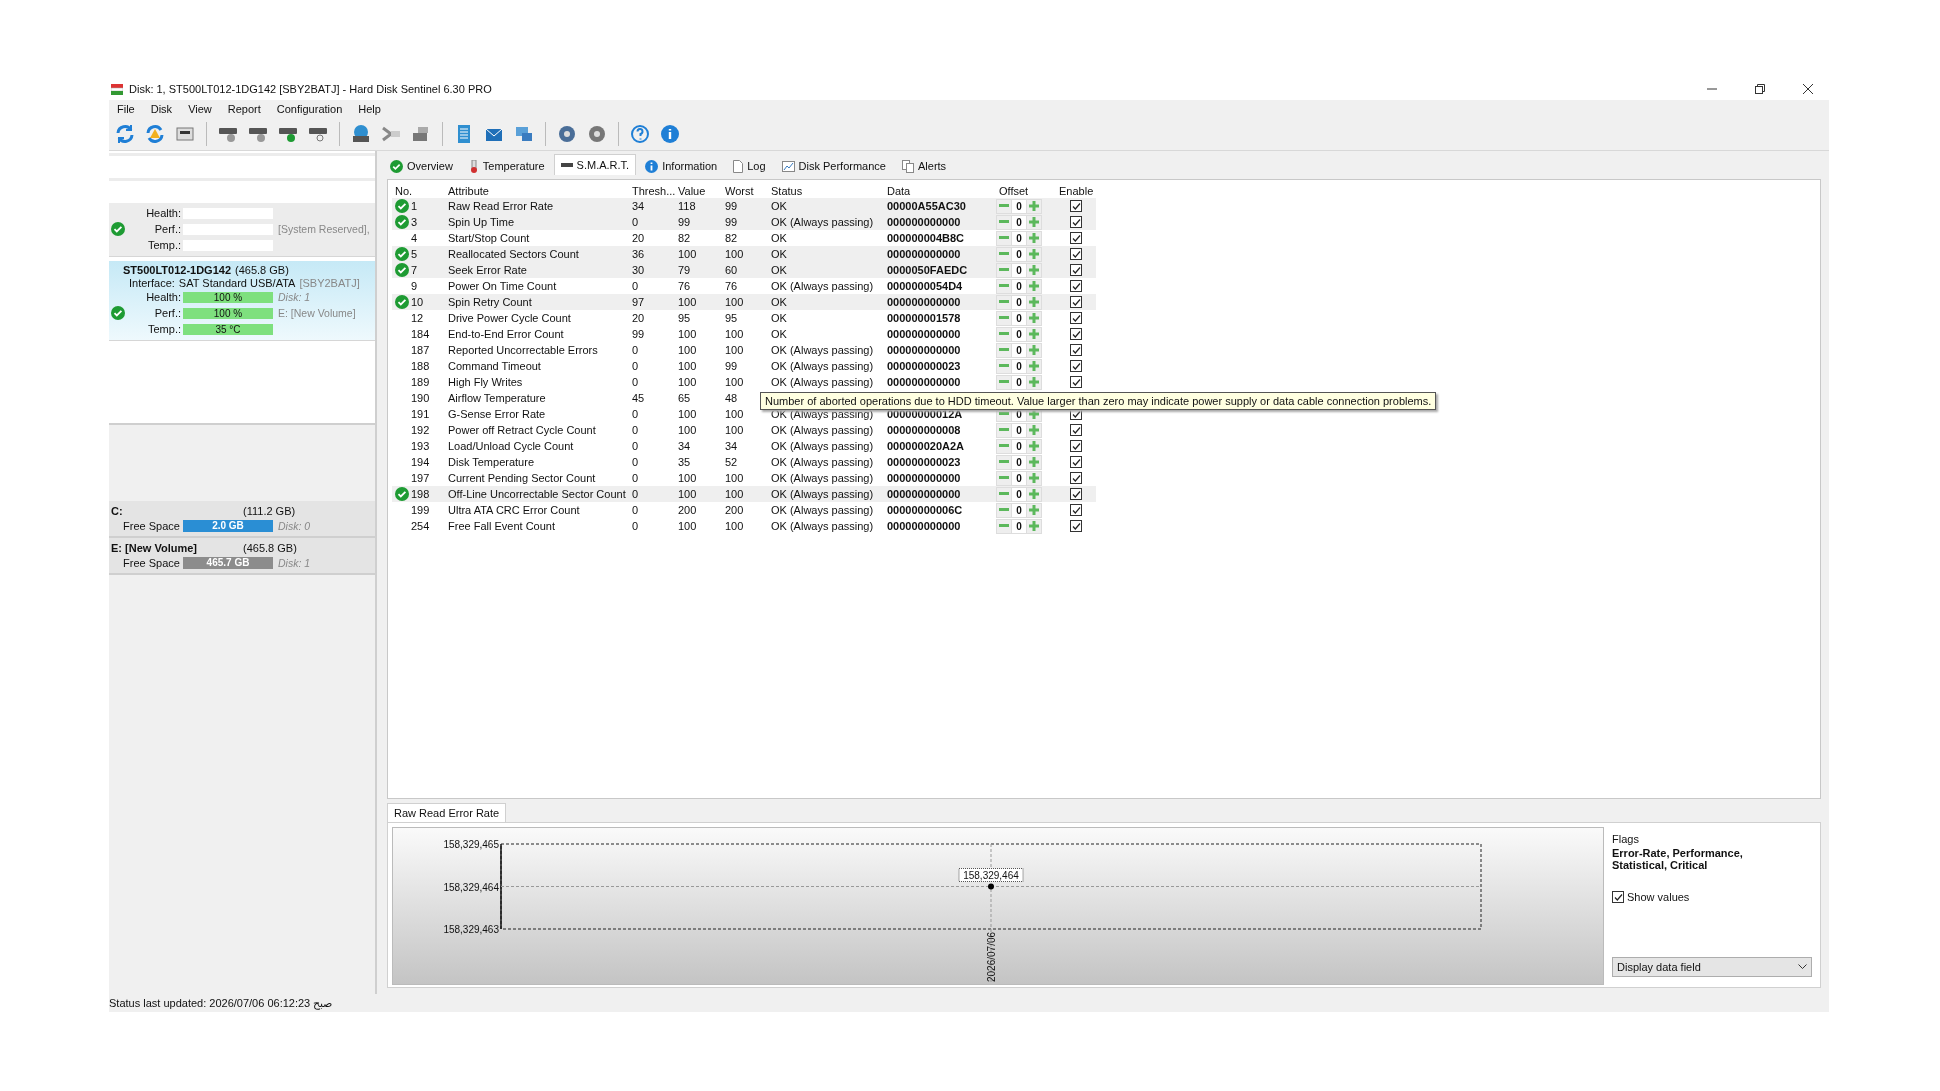  I want to click on free-space-bar: 465.7 GB, so click(228, 563).